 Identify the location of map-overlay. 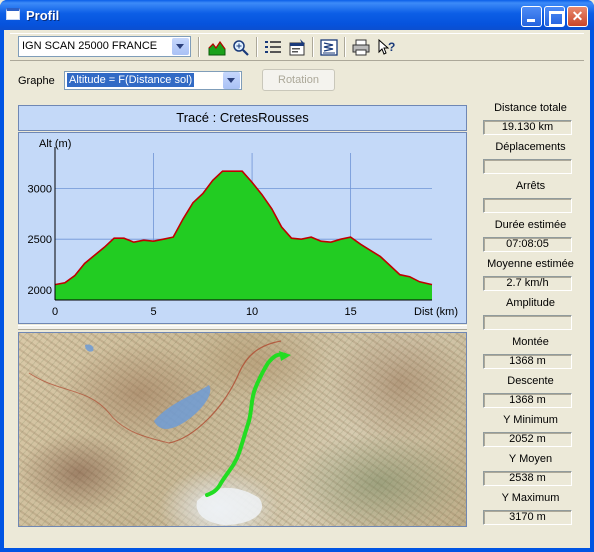
(159, 432).